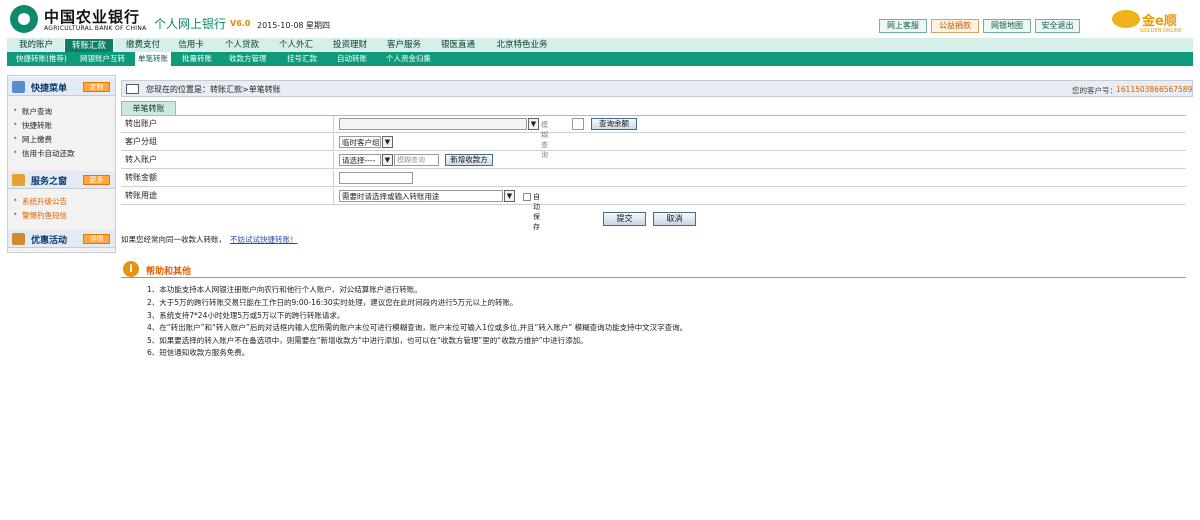 Image resolution: width=1200 pixels, height=520 pixels. I want to click on to-account-row: 转入账户 请选择---- ▼ 模糊查询 新增收款方, so click(653, 160).